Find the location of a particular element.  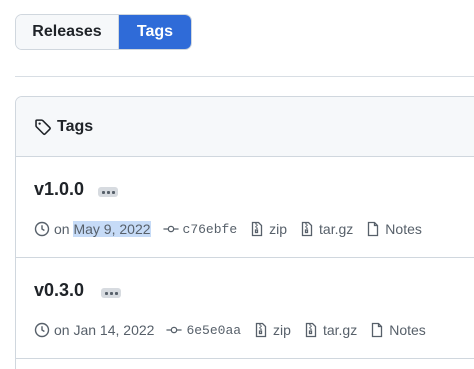

tag-icon is located at coordinates (43, 127).